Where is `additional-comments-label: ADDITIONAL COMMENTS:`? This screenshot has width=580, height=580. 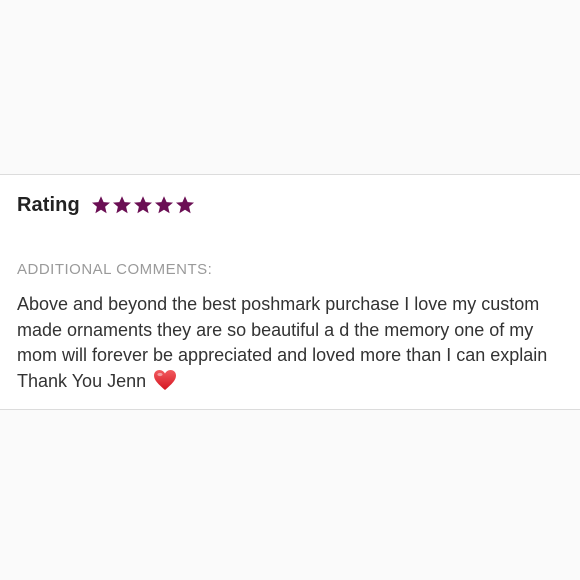
additional-comments-label: ADDITIONAL COMMENTS: is located at coordinates (115, 269).